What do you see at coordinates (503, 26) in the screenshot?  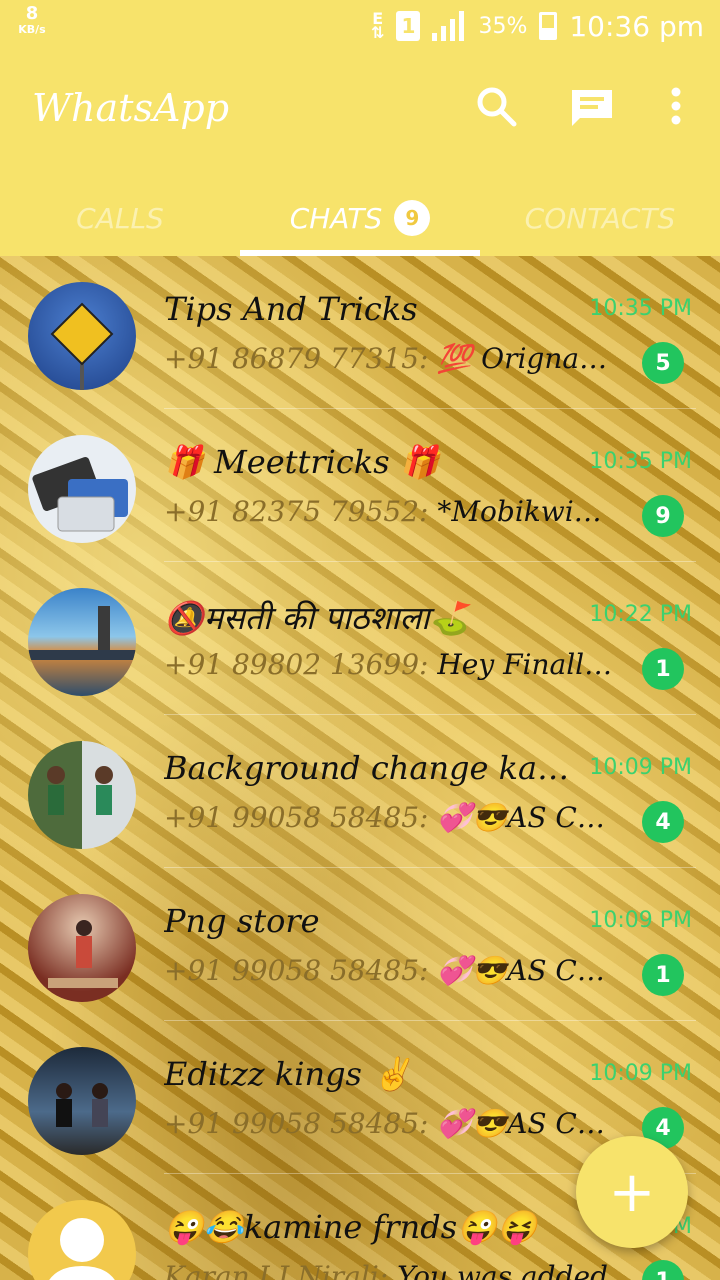 I see `battery-percent: 35%` at bounding box center [503, 26].